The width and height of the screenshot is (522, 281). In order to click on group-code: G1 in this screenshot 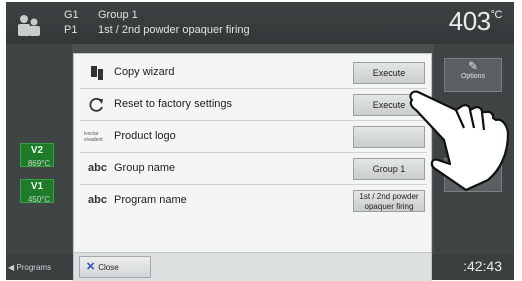, I will do `click(71, 15)`.